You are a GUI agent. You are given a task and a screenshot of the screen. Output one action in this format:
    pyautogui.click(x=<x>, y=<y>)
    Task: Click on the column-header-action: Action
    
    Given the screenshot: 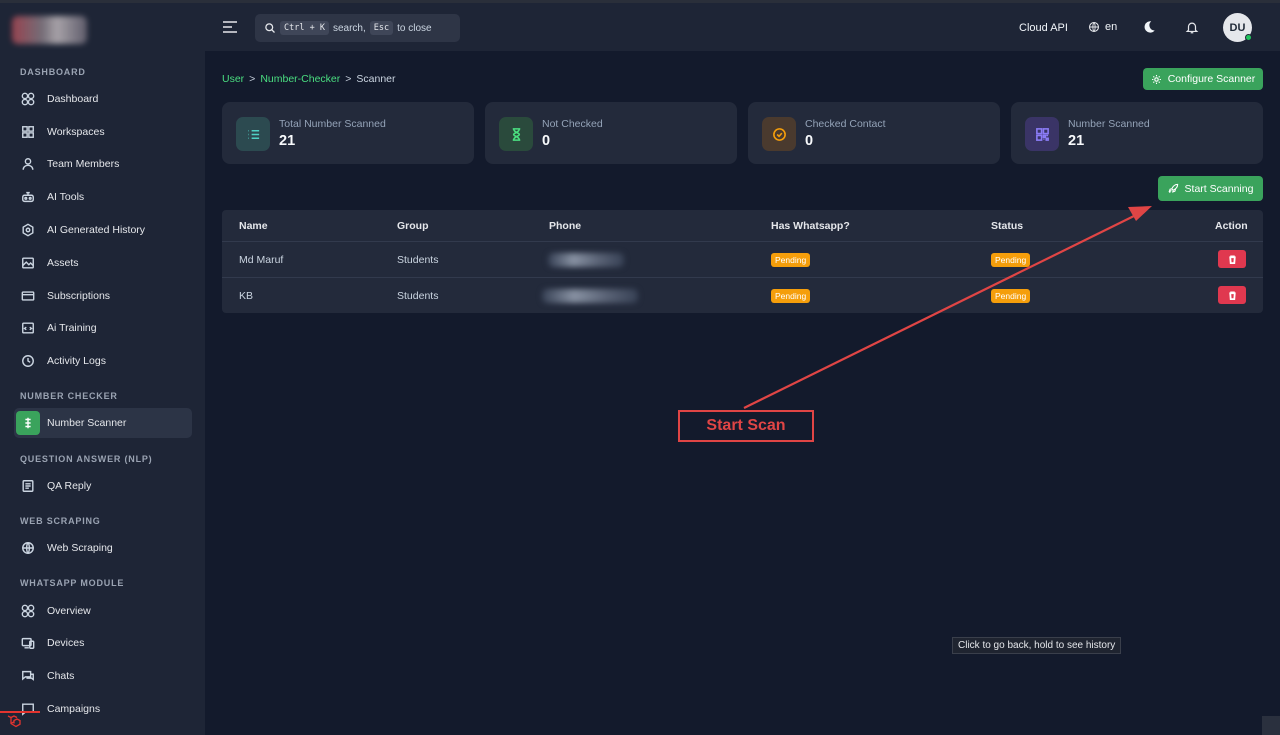 What is the action you would take?
    pyautogui.click(x=1231, y=226)
    